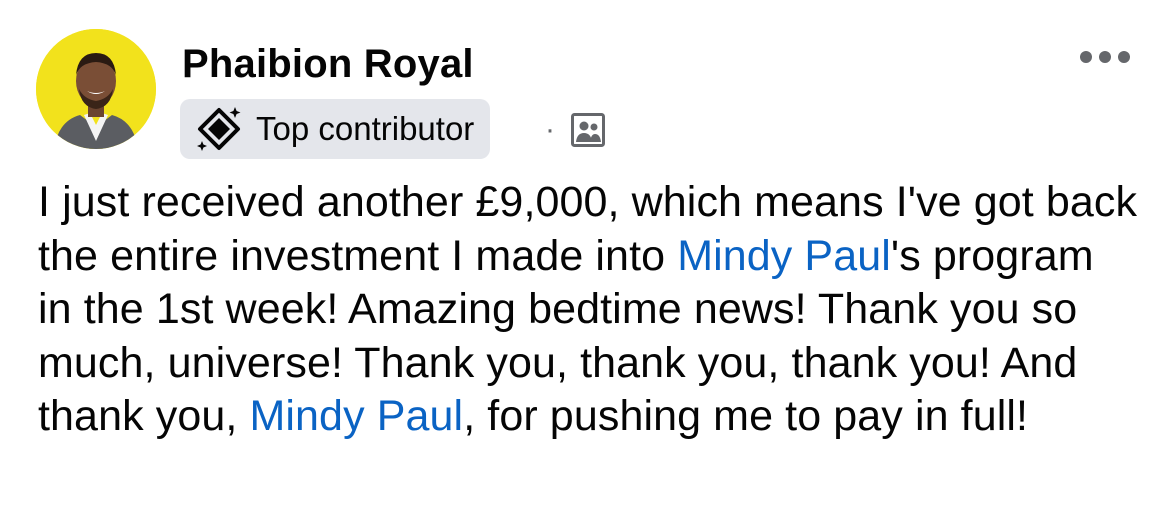 This screenshot has width=1170, height=515. I want to click on avatar-photo, so click(96, 89).